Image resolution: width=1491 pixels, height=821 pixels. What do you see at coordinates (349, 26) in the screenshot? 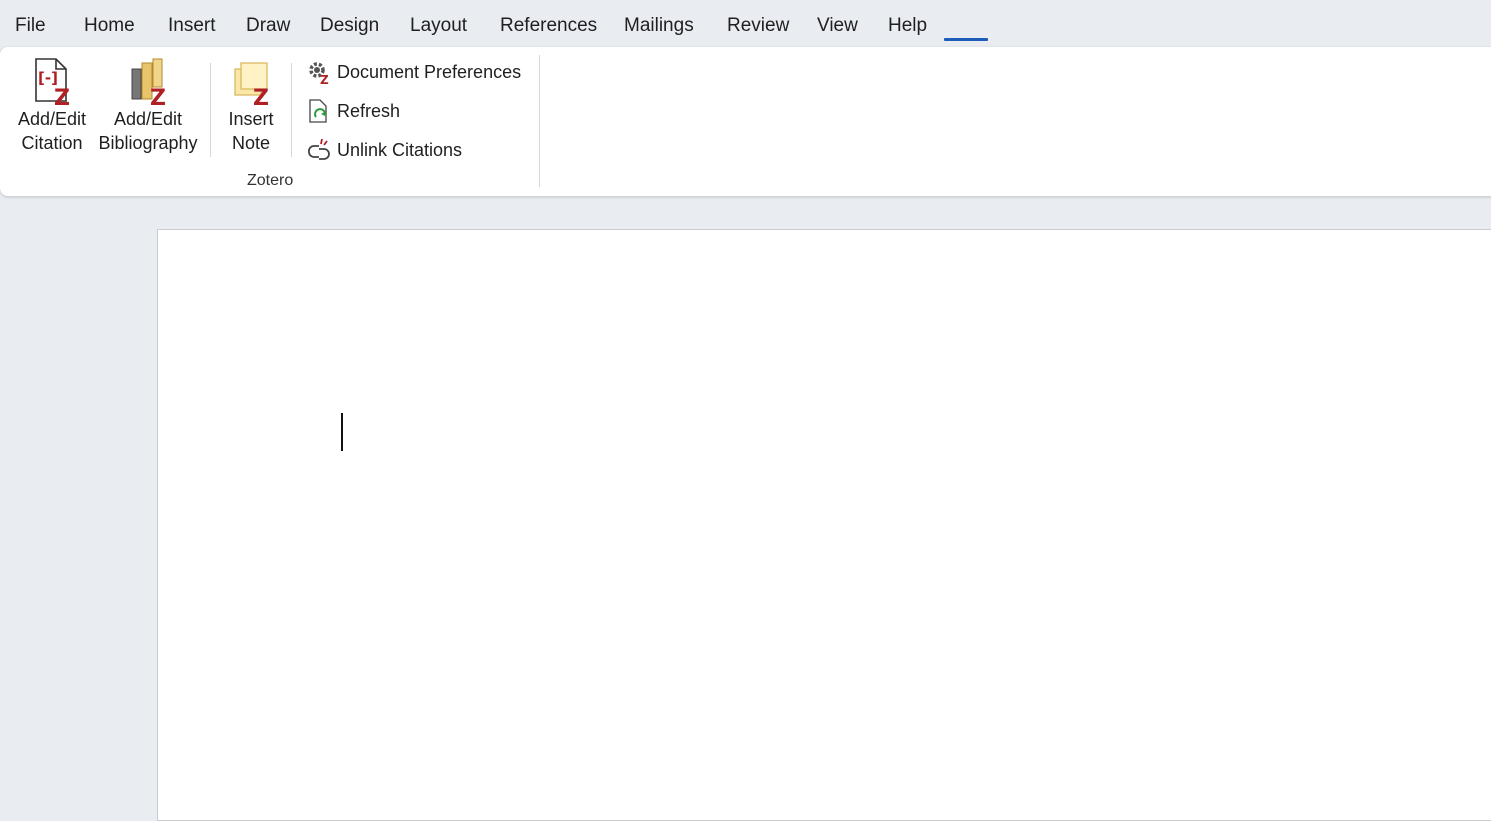
I see `tab-design: Design` at bounding box center [349, 26].